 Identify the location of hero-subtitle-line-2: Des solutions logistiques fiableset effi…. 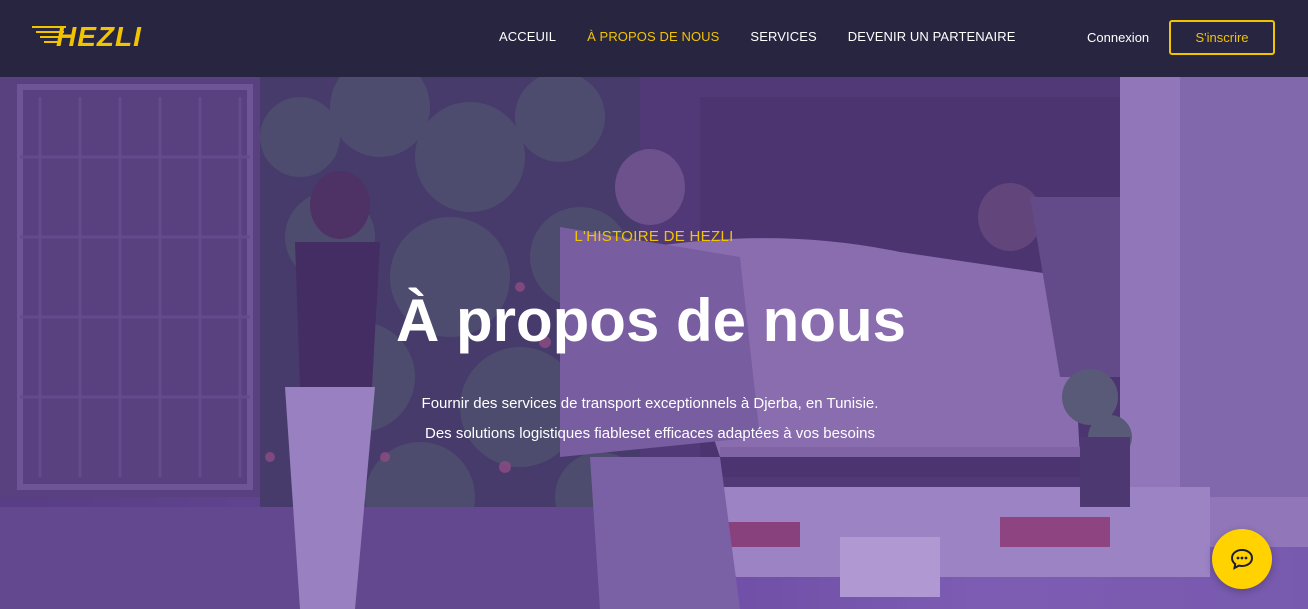
(650, 433).